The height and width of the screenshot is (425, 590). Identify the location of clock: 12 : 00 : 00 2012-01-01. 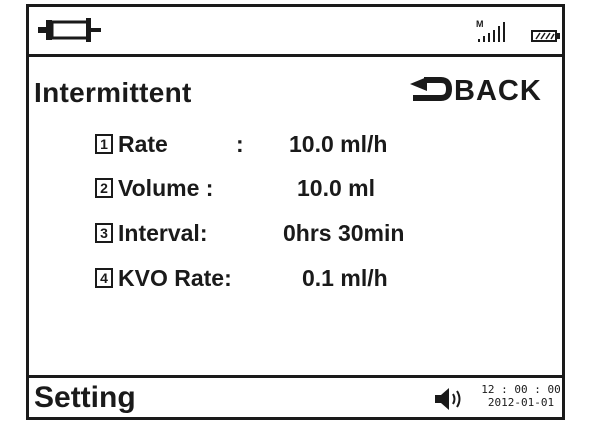
(521, 396).